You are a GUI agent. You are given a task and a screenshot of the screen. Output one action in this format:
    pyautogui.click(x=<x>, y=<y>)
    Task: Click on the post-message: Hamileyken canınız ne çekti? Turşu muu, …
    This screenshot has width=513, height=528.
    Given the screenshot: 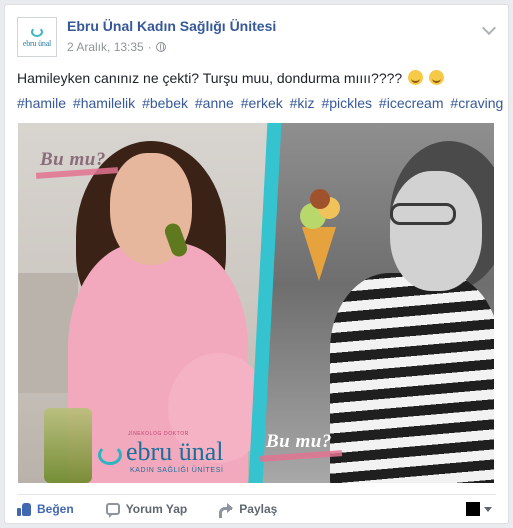 What is the action you would take?
    pyautogui.click(x=256, y=78)
    